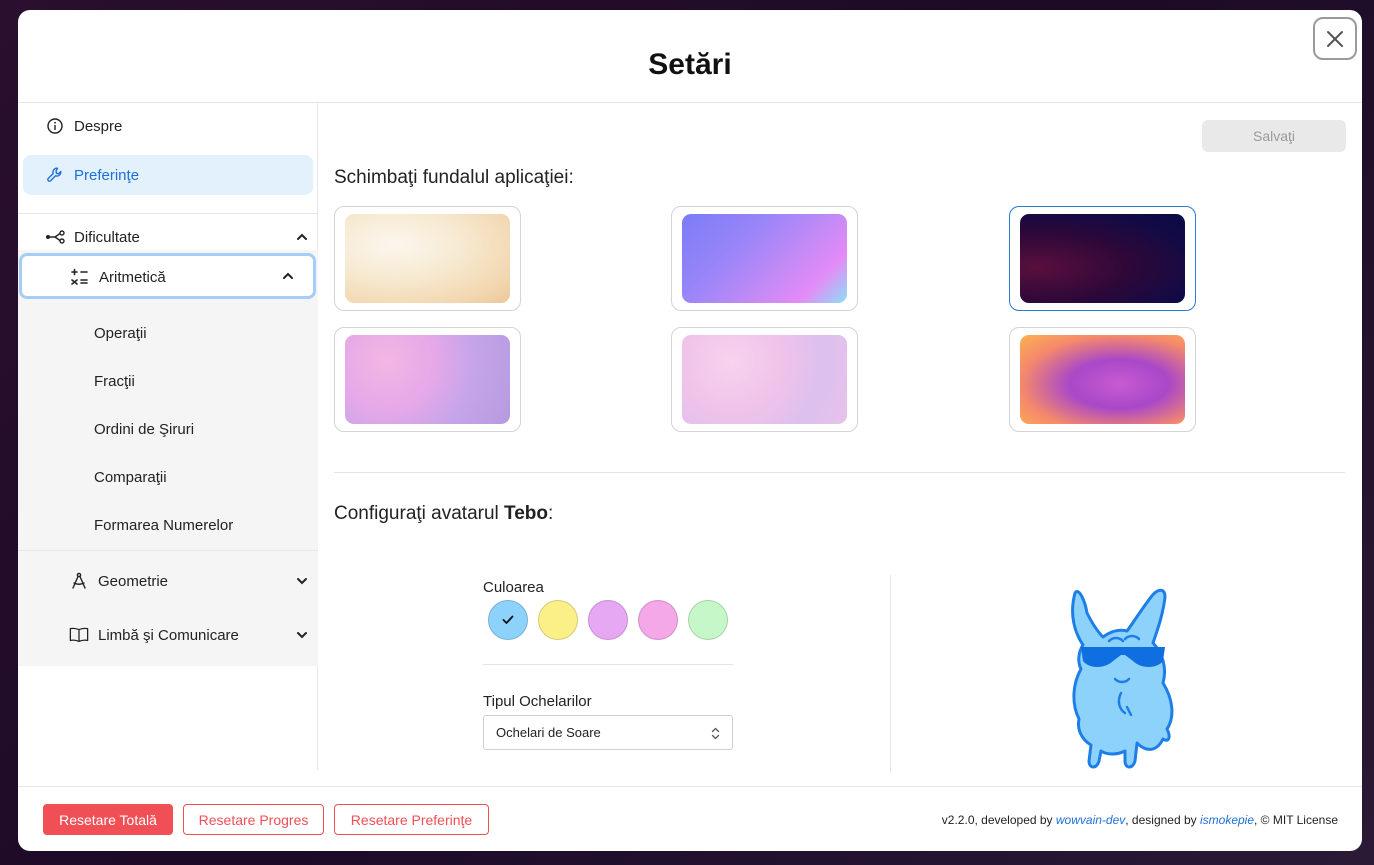  What do you see at coordinates (55, 237) in the screenshot?
I see `difficulty-icon` at bounding box center [55, 237].